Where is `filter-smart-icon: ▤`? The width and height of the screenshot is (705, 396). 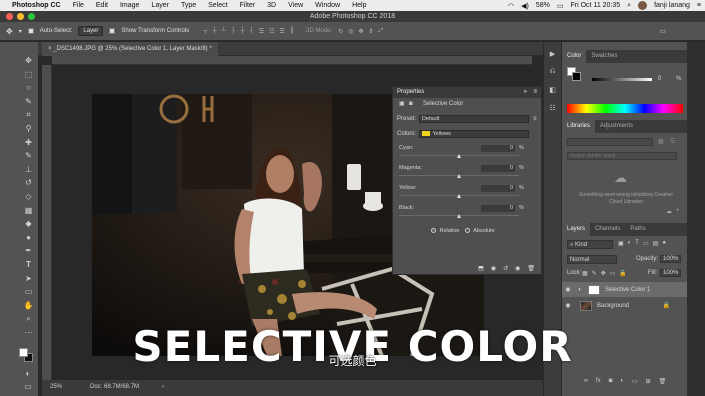 filter-smart-icon: ▤ is located at coordinates (656, 243).